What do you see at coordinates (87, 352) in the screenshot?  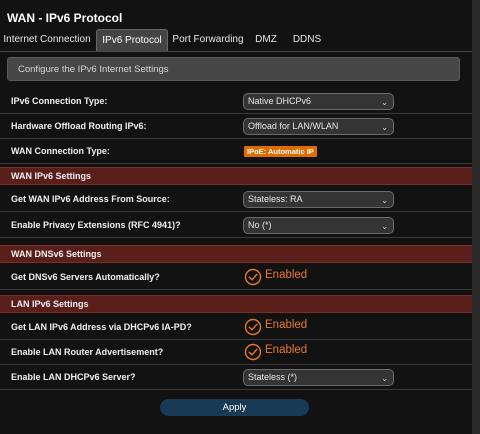 I see `lan-router-adv-label: Enable LAN Router Advertisement?` at bounding box center [87, 352].